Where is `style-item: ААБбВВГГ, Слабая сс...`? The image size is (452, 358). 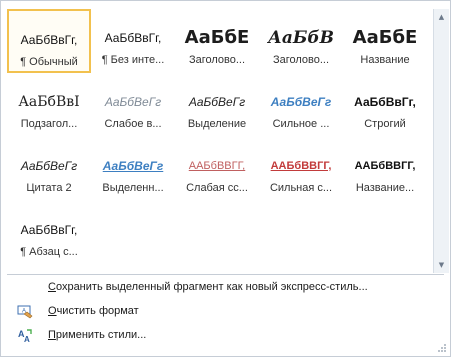 style-item: ААБбВВГГ, Слабая сс... is located at coordinates (217, 169).